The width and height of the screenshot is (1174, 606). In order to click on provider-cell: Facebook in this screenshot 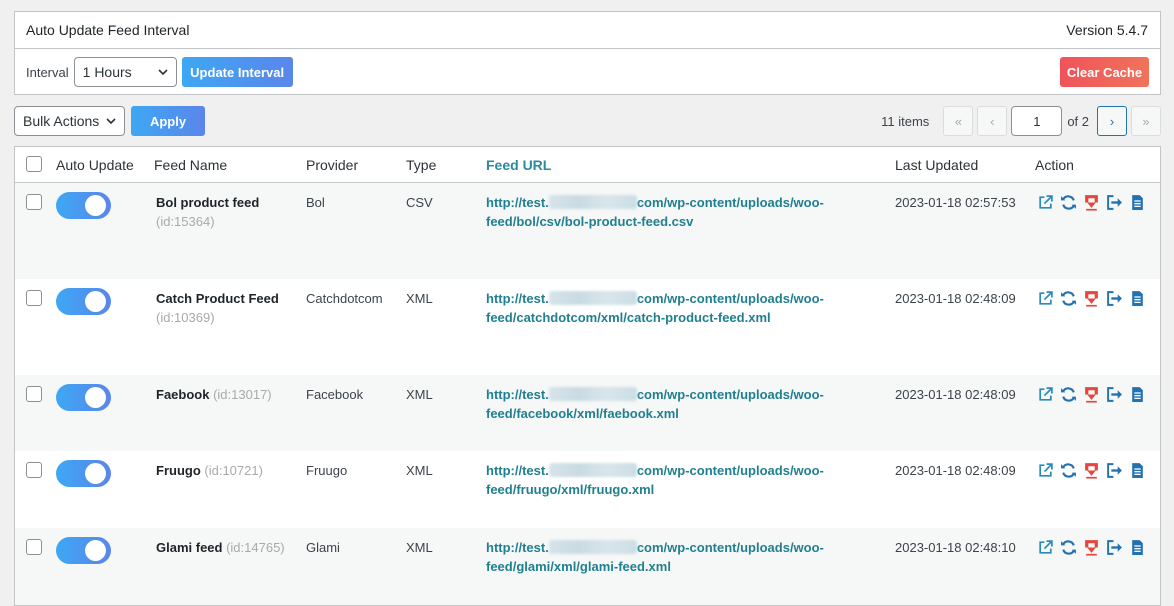, I will do `click(335, 394)`.